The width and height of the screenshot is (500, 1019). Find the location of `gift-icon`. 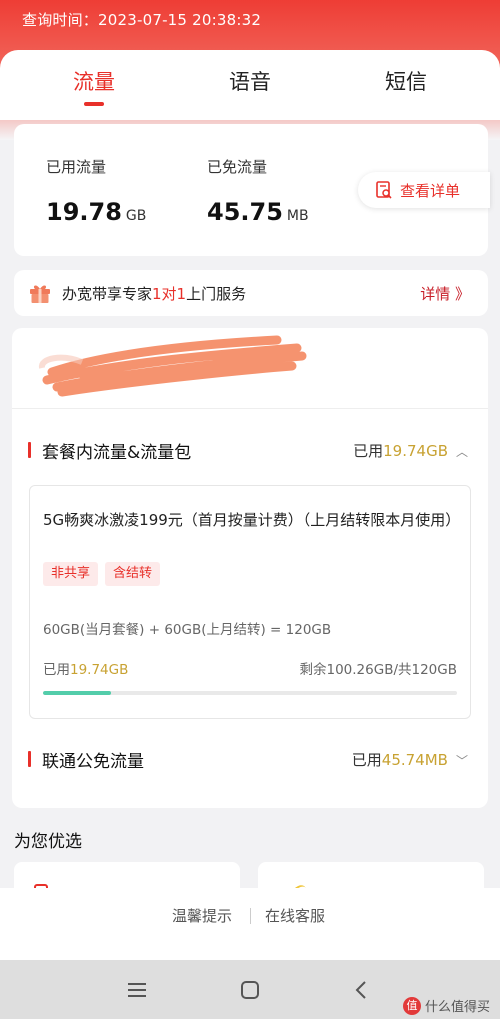

gift-icon is located at coordinates (40, 294).